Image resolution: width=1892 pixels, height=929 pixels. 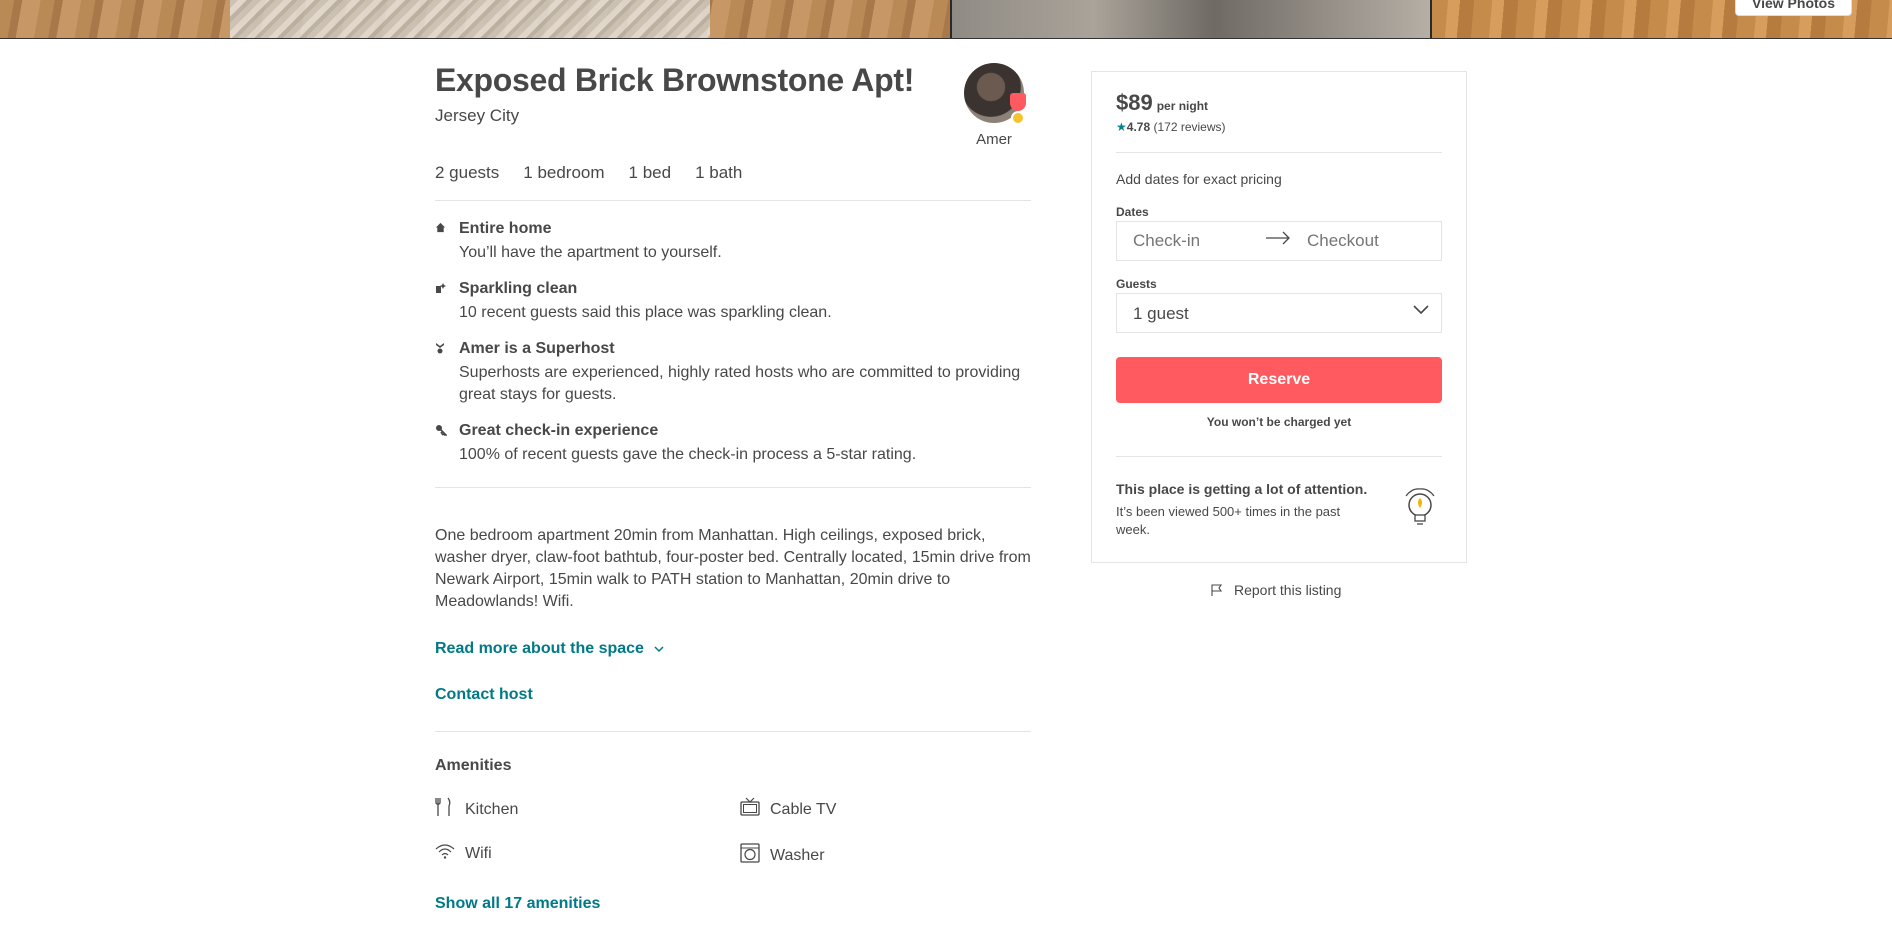 What do you see at coordinates (797, 855) in the screenshot?
I see `amenity-label: Washer` at bounding box center [797, 855].